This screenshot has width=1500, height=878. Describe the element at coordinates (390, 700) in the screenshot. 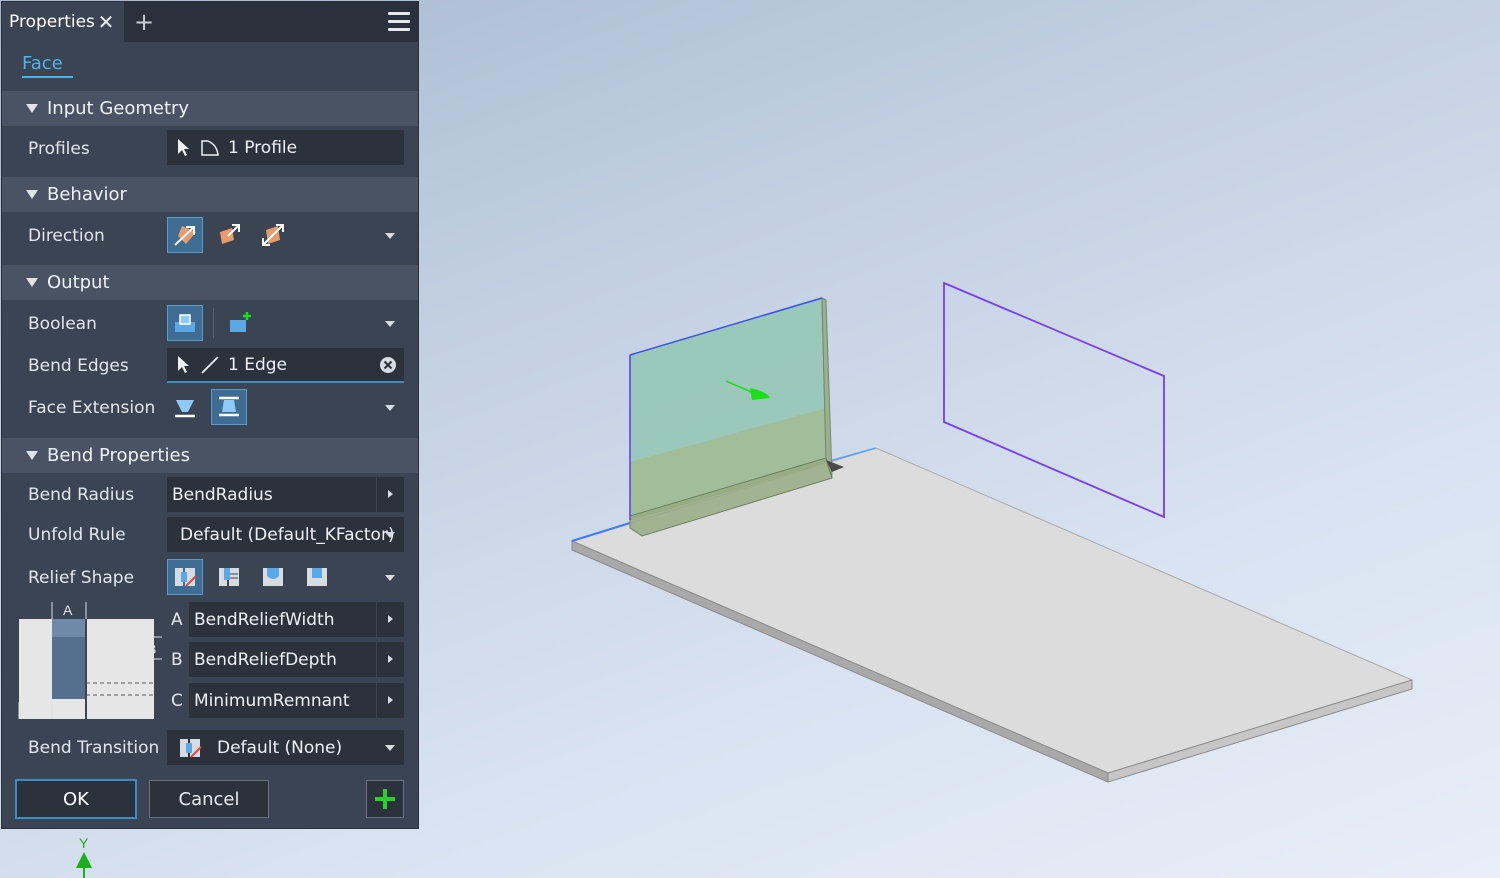

I see `minimum-remnant-flyout-icon` at that location.